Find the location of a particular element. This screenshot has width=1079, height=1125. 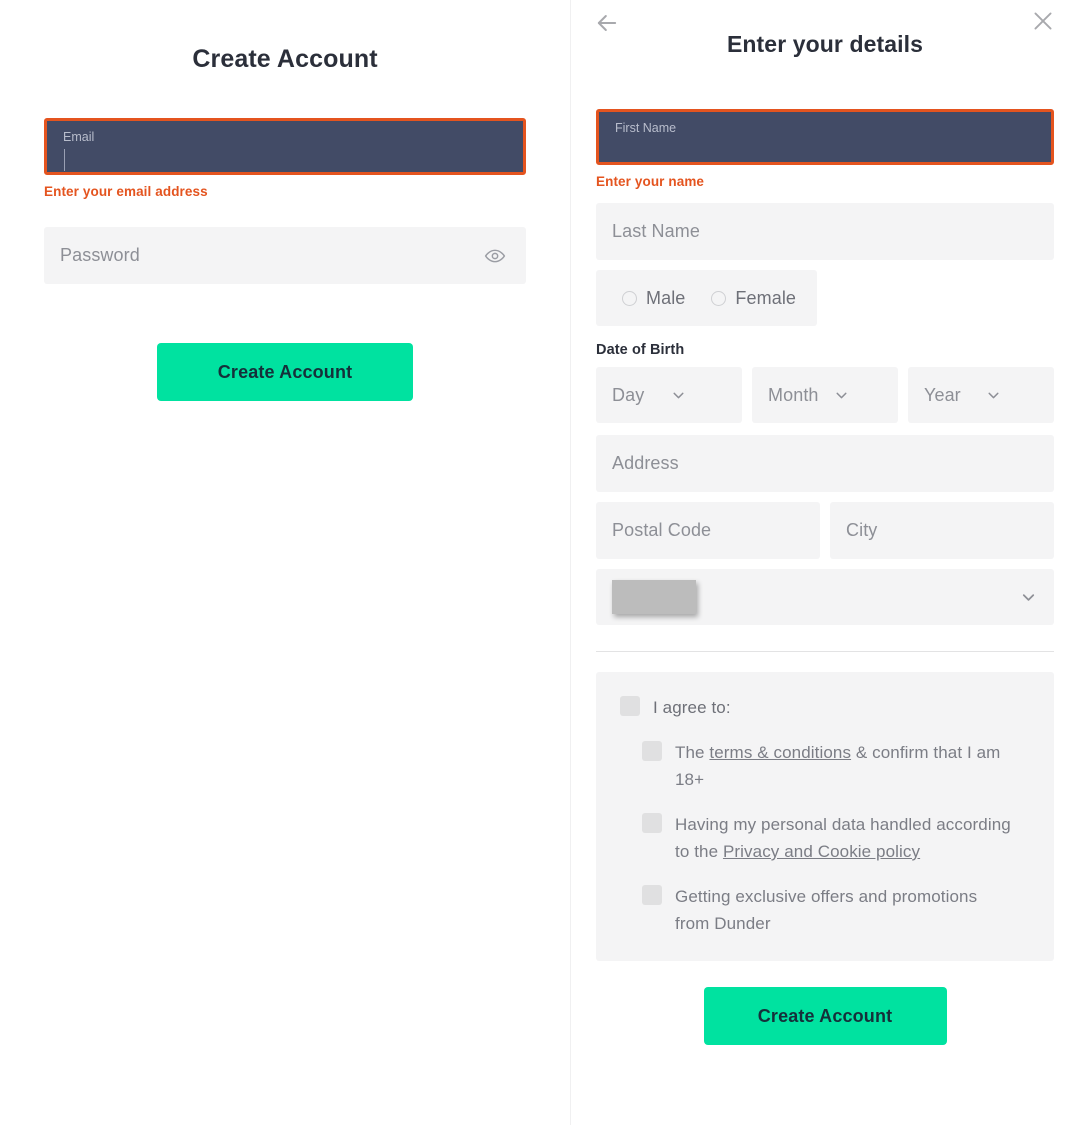

flag-image-placeholder is located at coordinates (654, 597).